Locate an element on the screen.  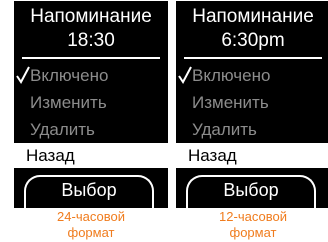
caption-24h: 24-часовой формат is located at coordinates (91, 225).